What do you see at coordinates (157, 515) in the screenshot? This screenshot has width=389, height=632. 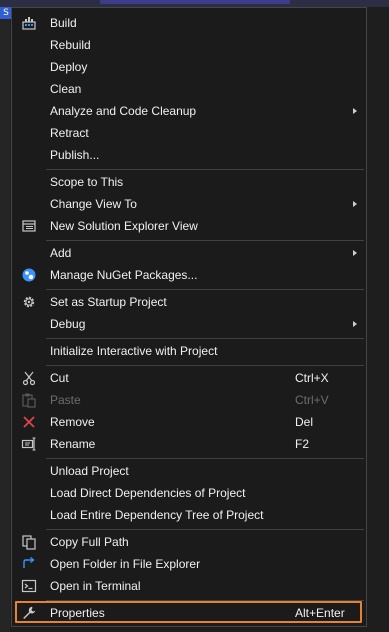 I see `menu-item-label: Load Entire Dependency Tree of Project` at bounding box center [157, 515].